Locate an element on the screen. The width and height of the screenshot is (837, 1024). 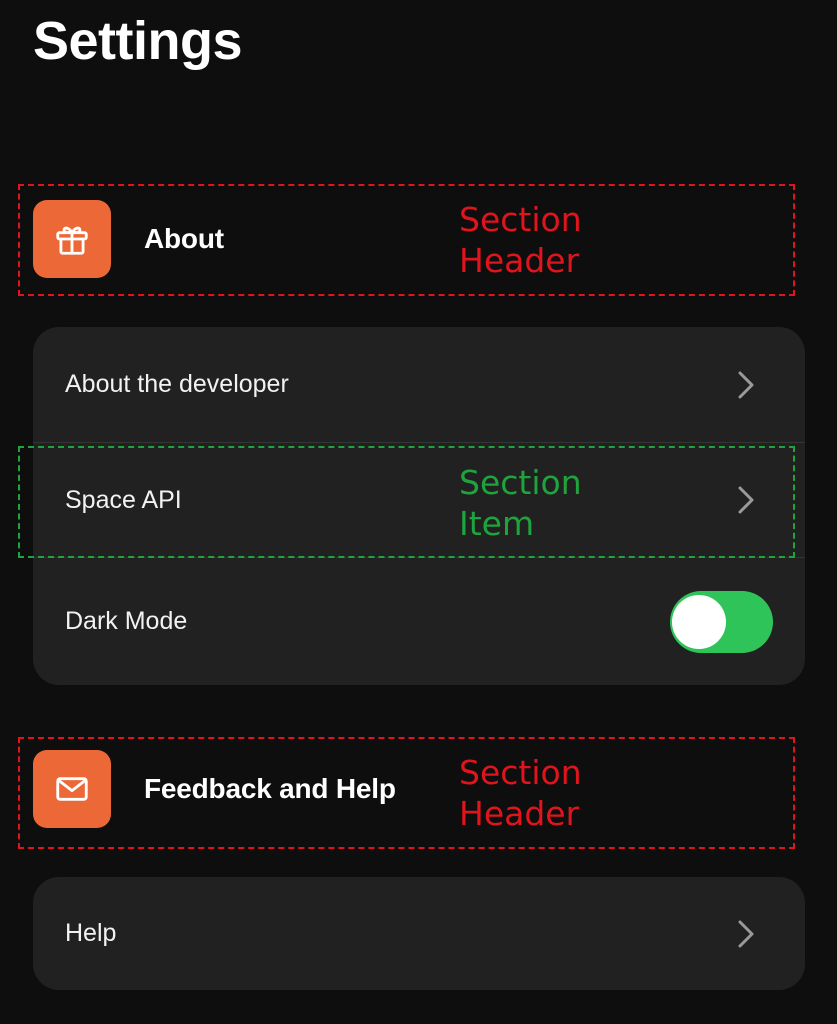
list-item-dark-mode: Dark Mode is located at coordinates (419, 621).